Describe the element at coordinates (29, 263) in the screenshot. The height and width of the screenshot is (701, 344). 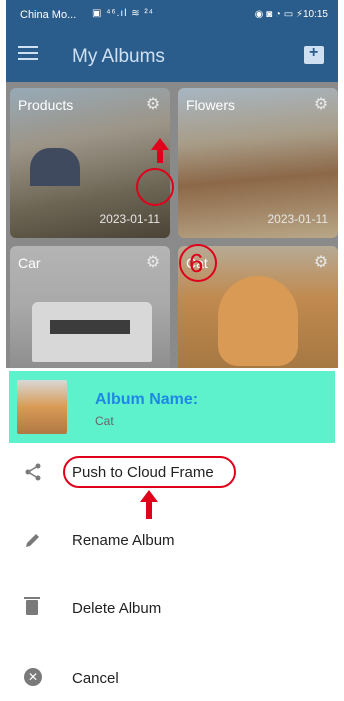
I see `album-name: Car` at that location.